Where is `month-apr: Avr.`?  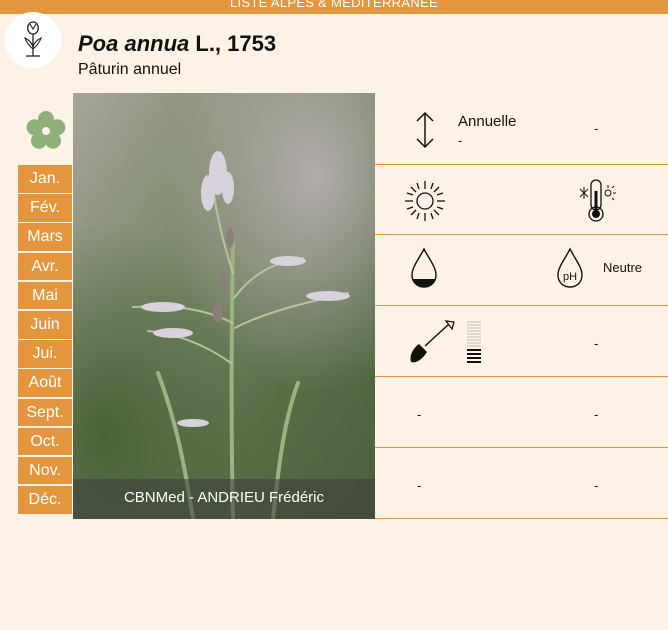 month-apr: Avr. is located at coordinates (45, 266).